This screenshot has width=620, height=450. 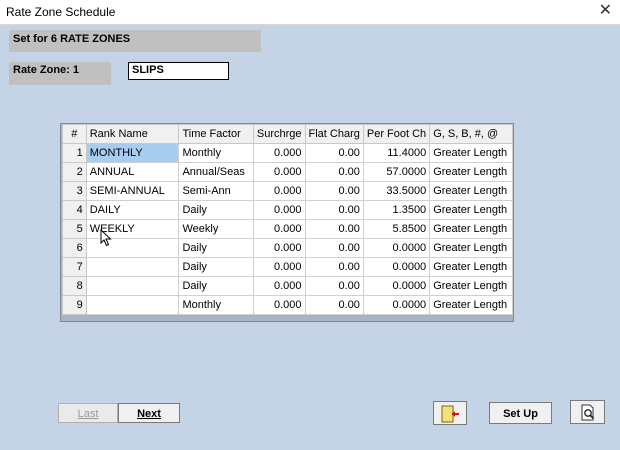 I want to click on col-header-per-foot-charge: Per Foot Ch, so click(x=396, y=134).